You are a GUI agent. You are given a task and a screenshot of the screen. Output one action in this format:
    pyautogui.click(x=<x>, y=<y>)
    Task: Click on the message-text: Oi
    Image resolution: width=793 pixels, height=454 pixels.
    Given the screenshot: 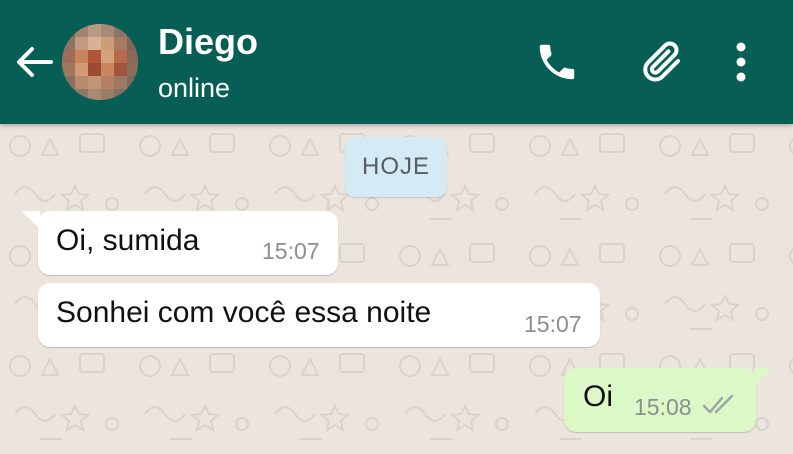 What is the action you would take?
    pyautogui.click(x=598, y=396)
    